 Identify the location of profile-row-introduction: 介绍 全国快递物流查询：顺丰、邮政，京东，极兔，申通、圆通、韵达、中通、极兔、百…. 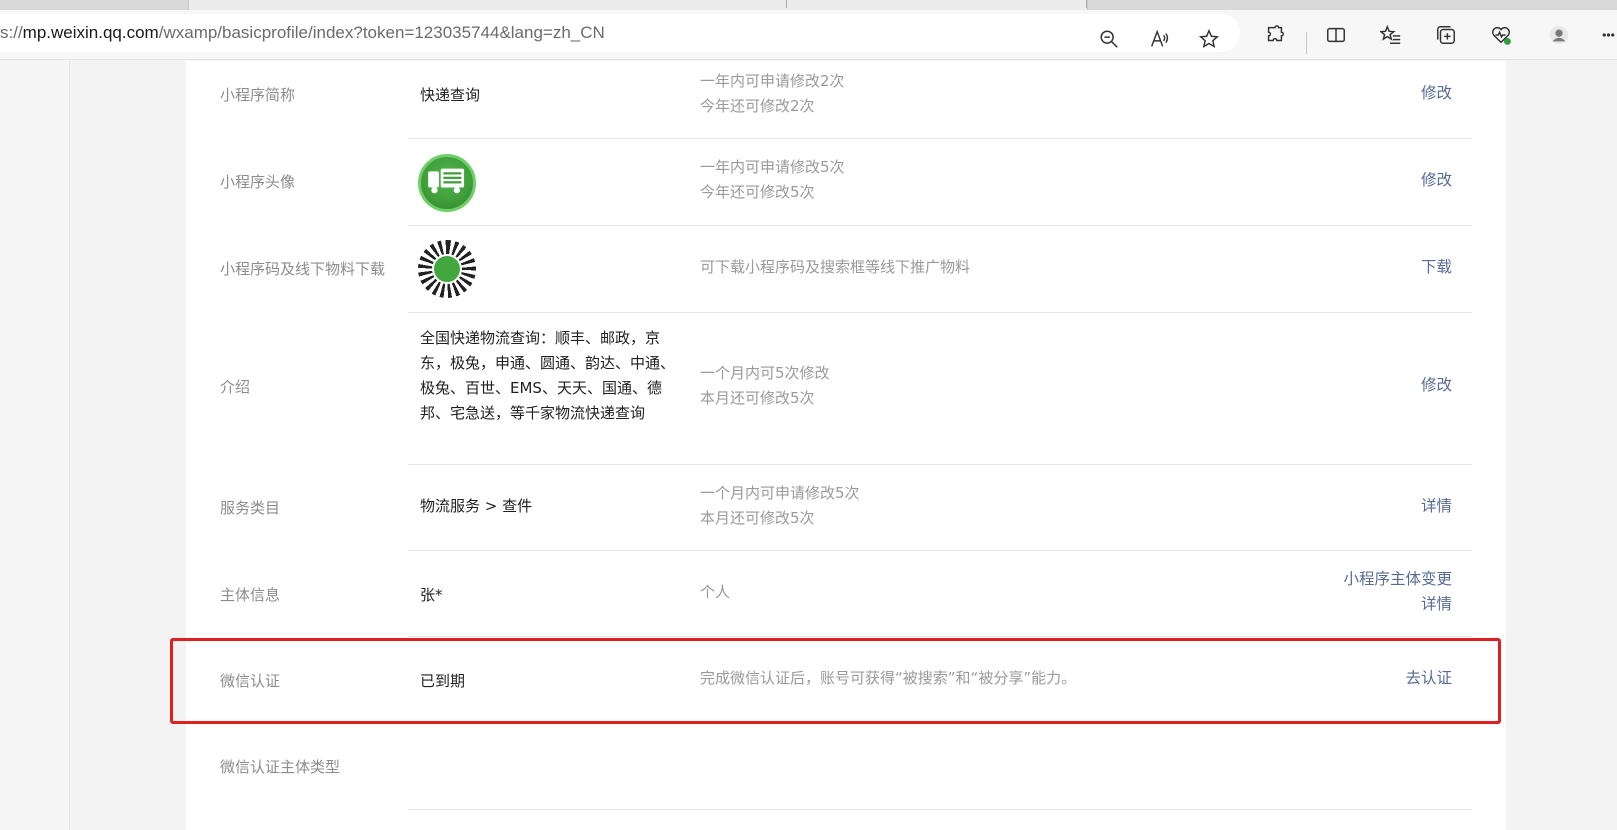
(846, 389).